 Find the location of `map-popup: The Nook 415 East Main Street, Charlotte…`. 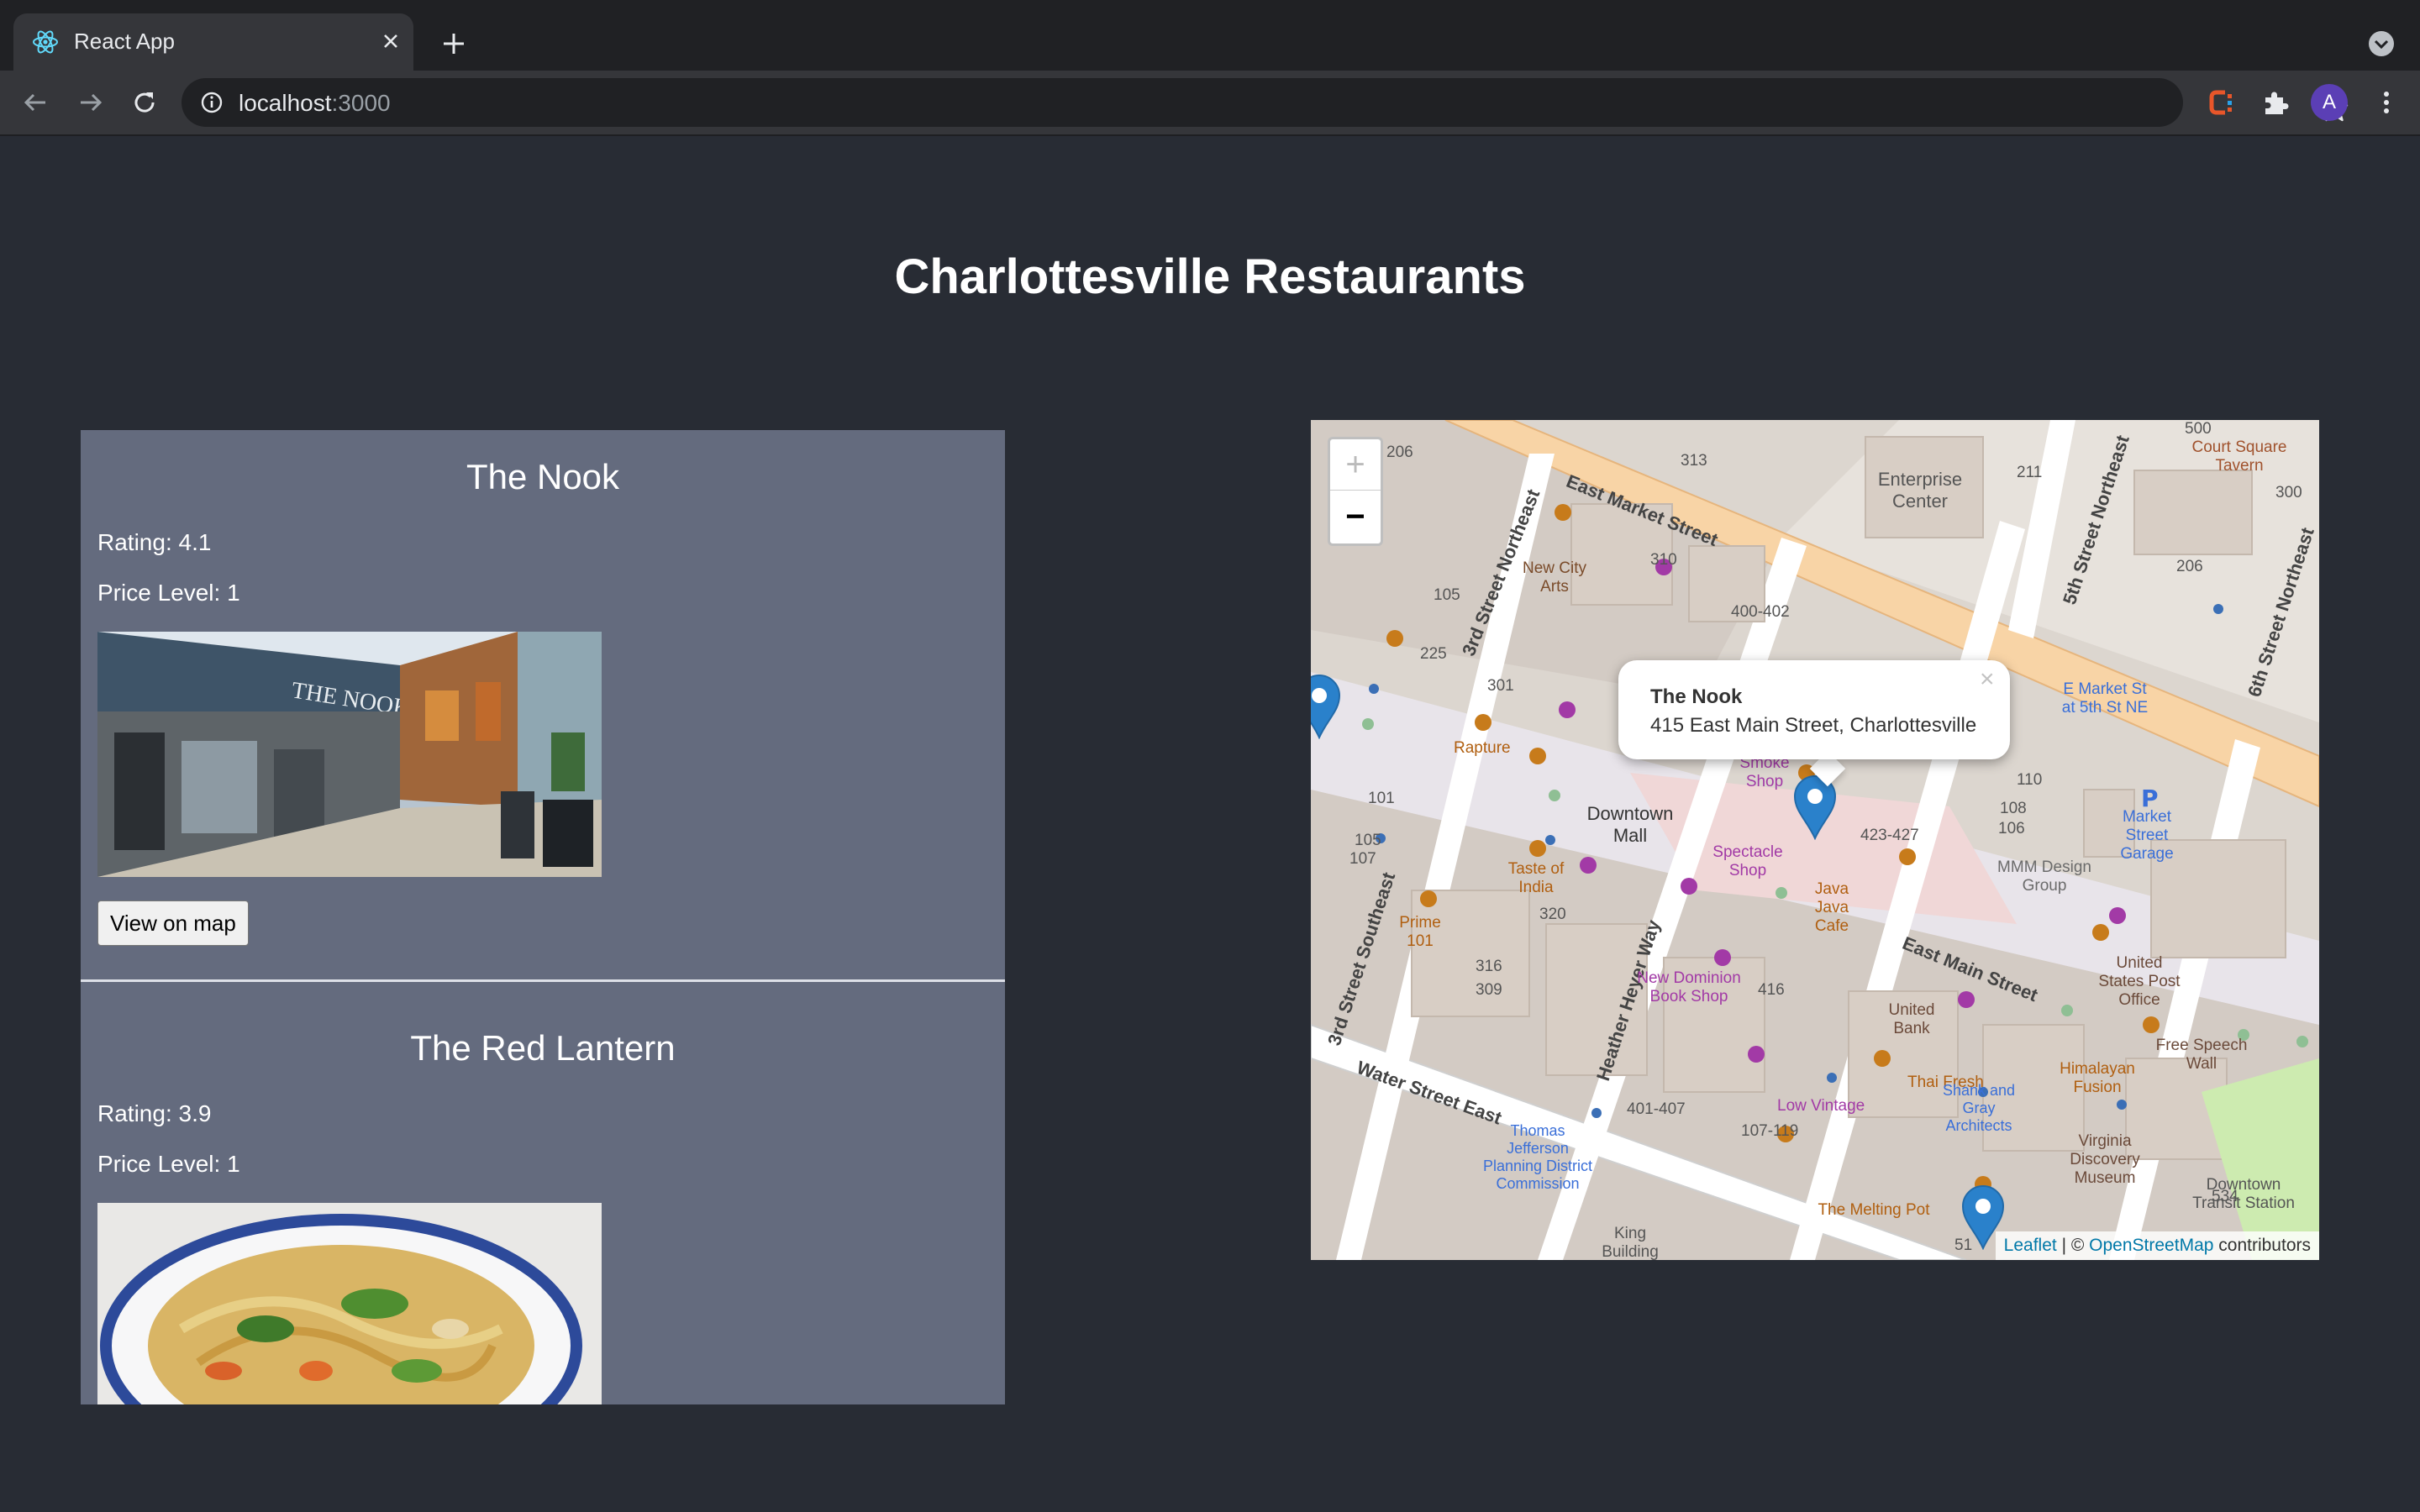

map-popup: The Nook 415 East Main Street, Charlotte… is located at coordinates (1814, 709).